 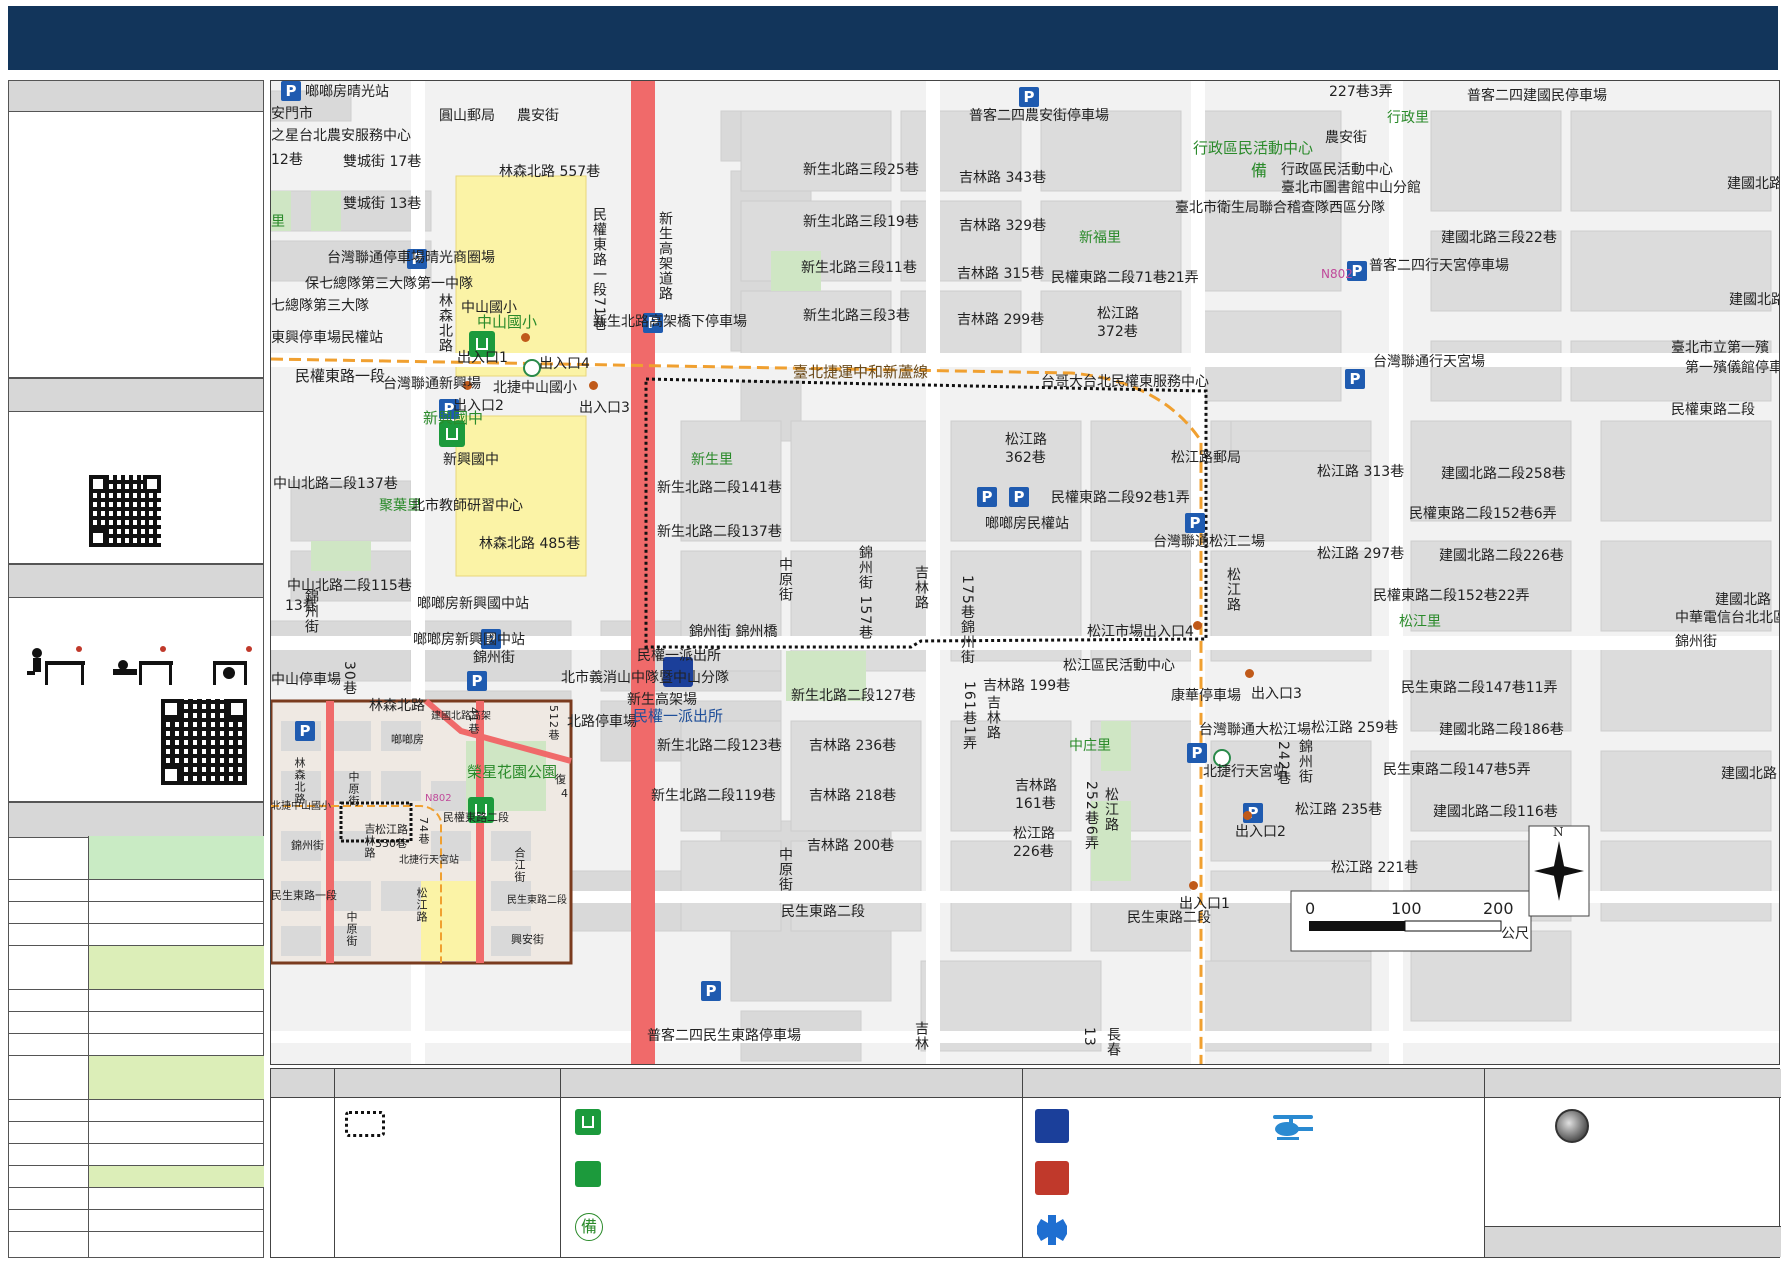 What do you see at coordinates (461, 716) in the screenshot?
I see `inset-label: 建國北路高架` at bounding box center [461, 716].